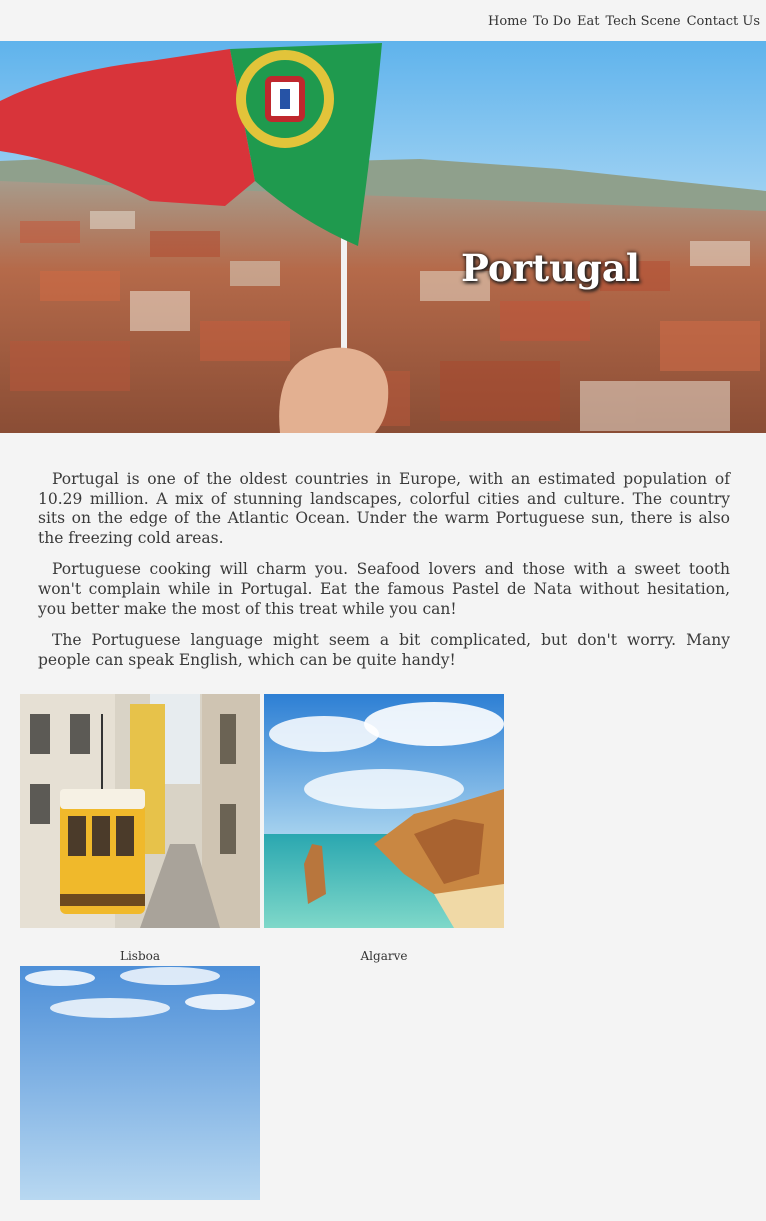 This screenshot has width=766, height=1221. What do you see at coordinates (383, 20) in the screenshot?
I see `top-nav: Home To Do Eat Tech Scene Contact Us` at bounding box center [383, 20].